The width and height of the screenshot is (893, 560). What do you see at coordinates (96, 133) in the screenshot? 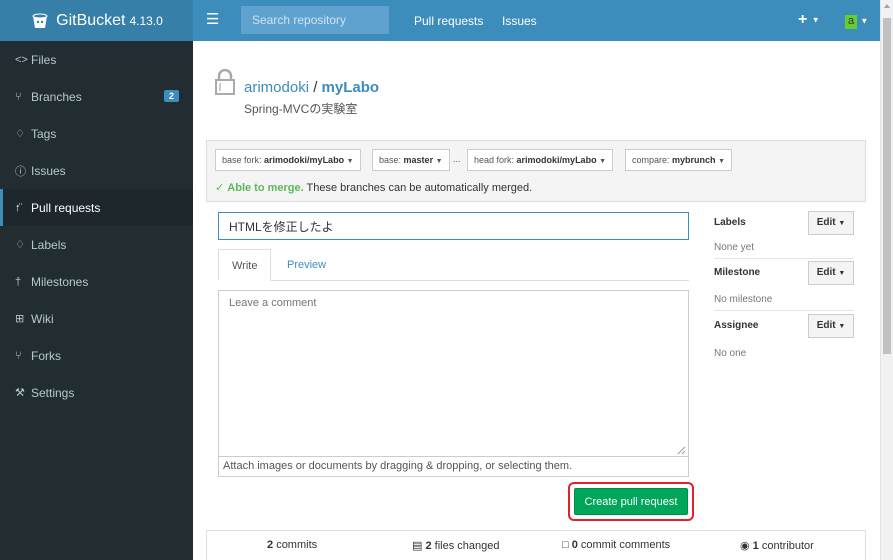
I see `sidebar-item-tags: ♢ Tags` at bounding box center [96, 133].